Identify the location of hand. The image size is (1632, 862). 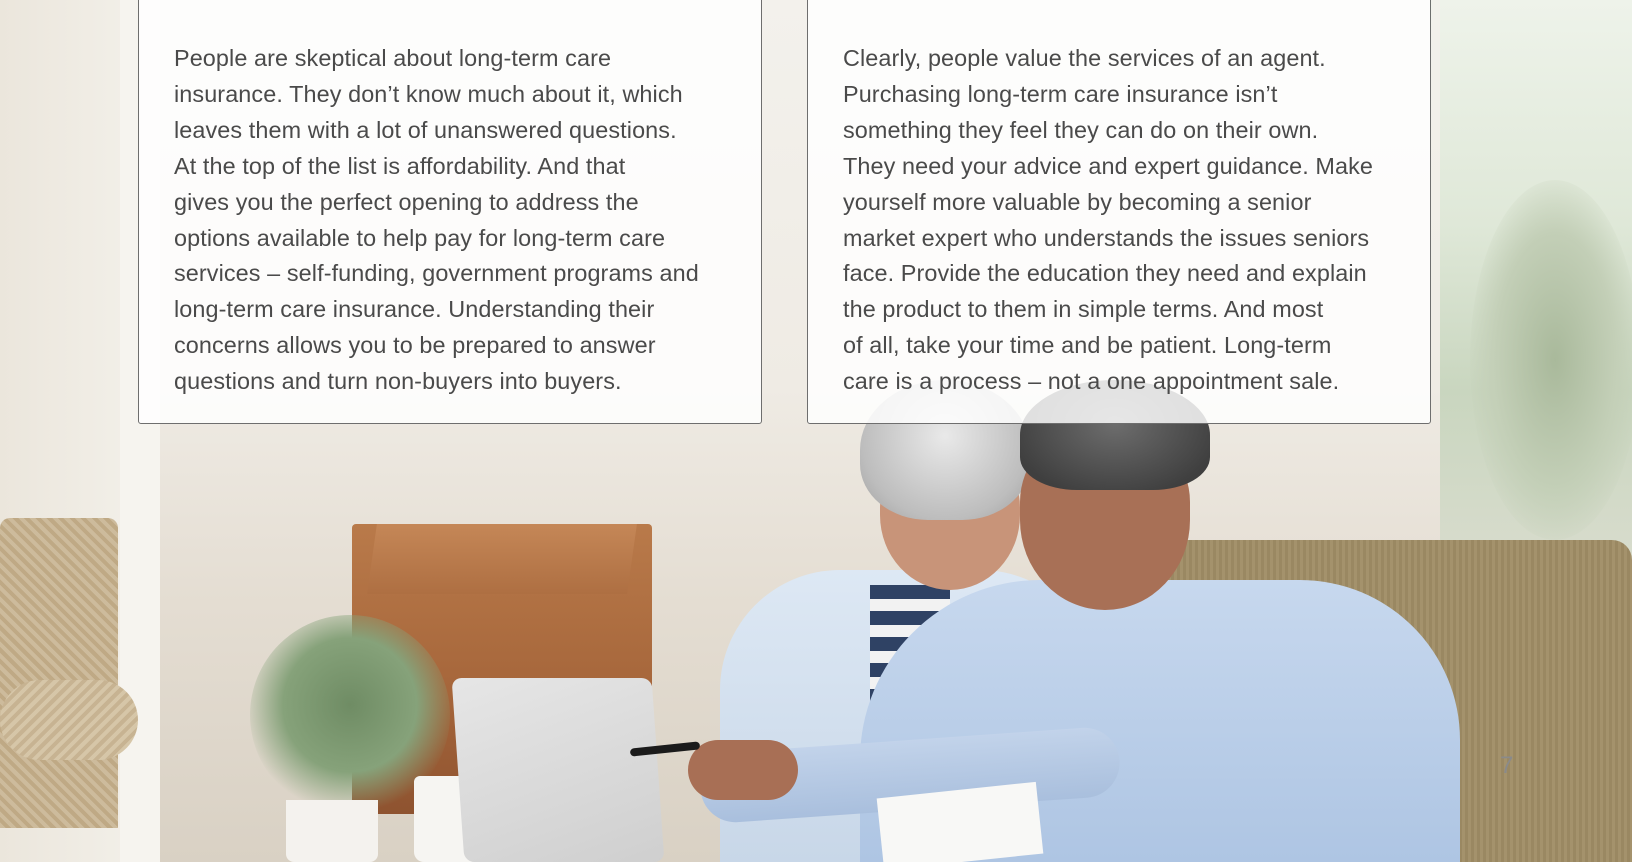
(743, 770).